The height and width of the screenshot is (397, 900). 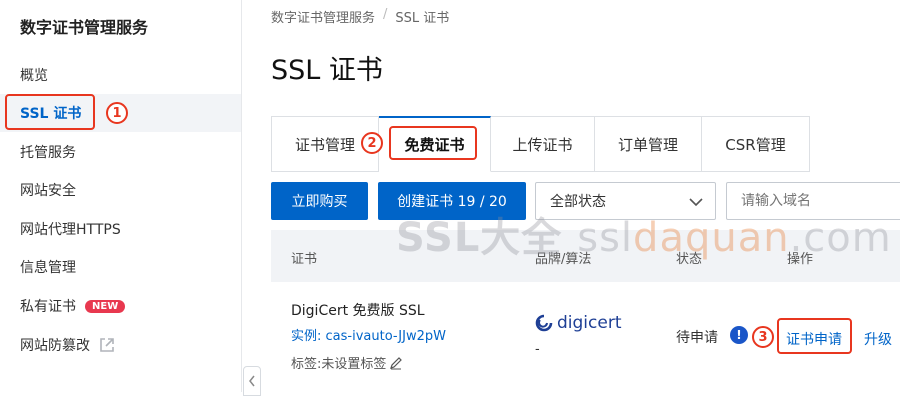 I want to click on sidebar-item-overview: 概览, so click(x=120, y=75).